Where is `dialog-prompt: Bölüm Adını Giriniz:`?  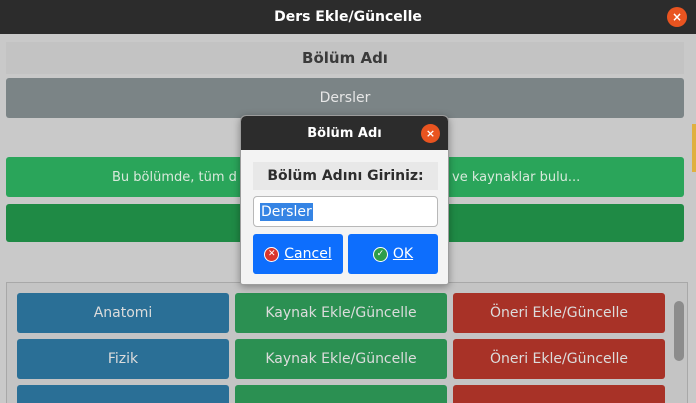
dialog-prompt: Bölüm Adını Giriniz: is located at coordinates (345, 176).